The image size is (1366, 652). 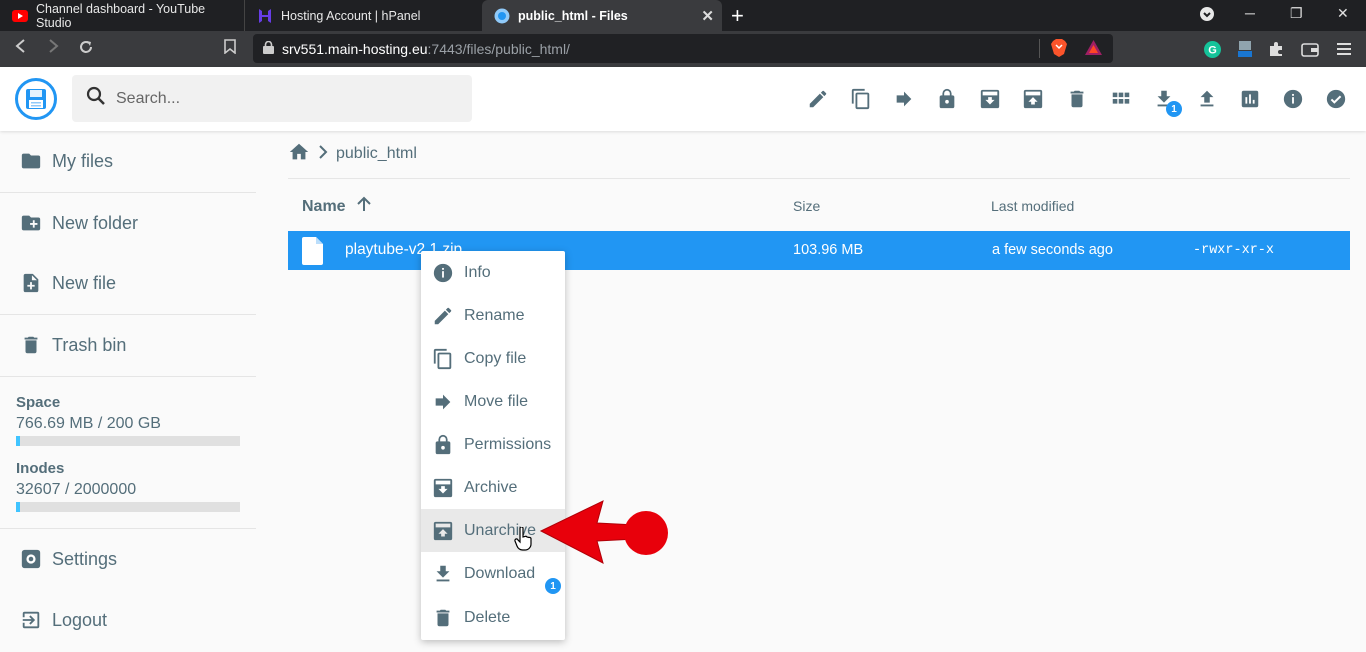 What do you see at coordinates (230, 49) in the screenshot?
I see `bookmark-icon` at bounding box center [230, 49].